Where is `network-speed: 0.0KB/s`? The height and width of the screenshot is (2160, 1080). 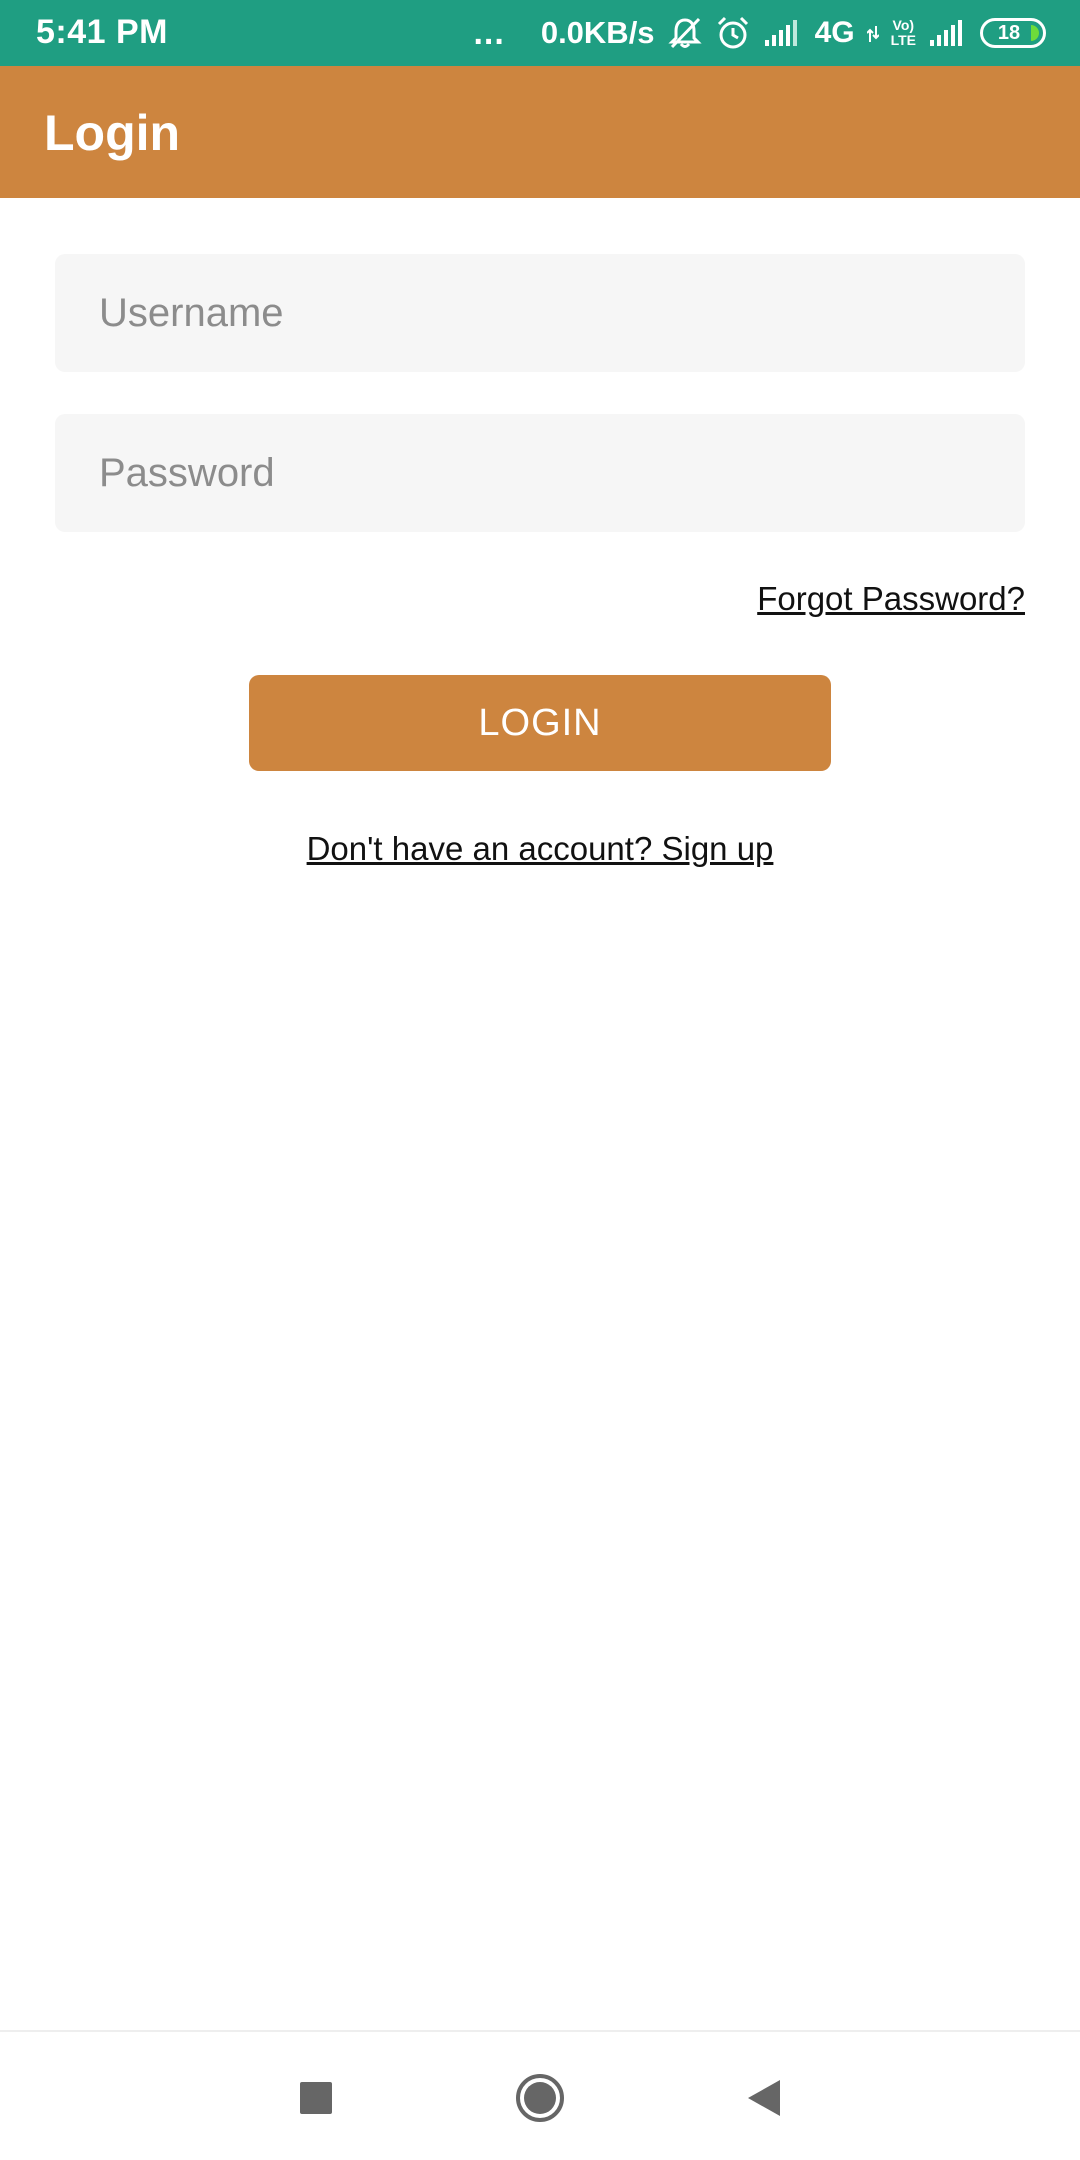
network-speed: 0.0KB/s is located at coordinates (597, 32).